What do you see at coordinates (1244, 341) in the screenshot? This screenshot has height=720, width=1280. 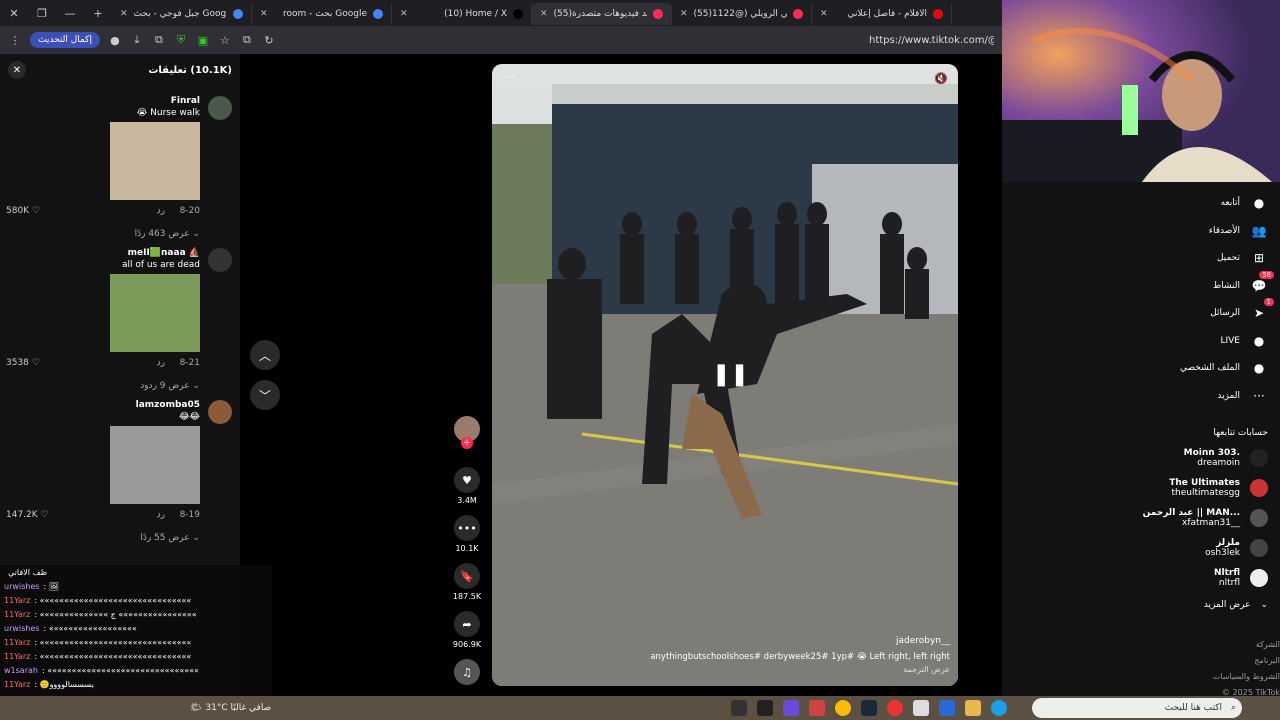 I see `sidebar-item: LIVE ●` at bounding box center [1244, 341].